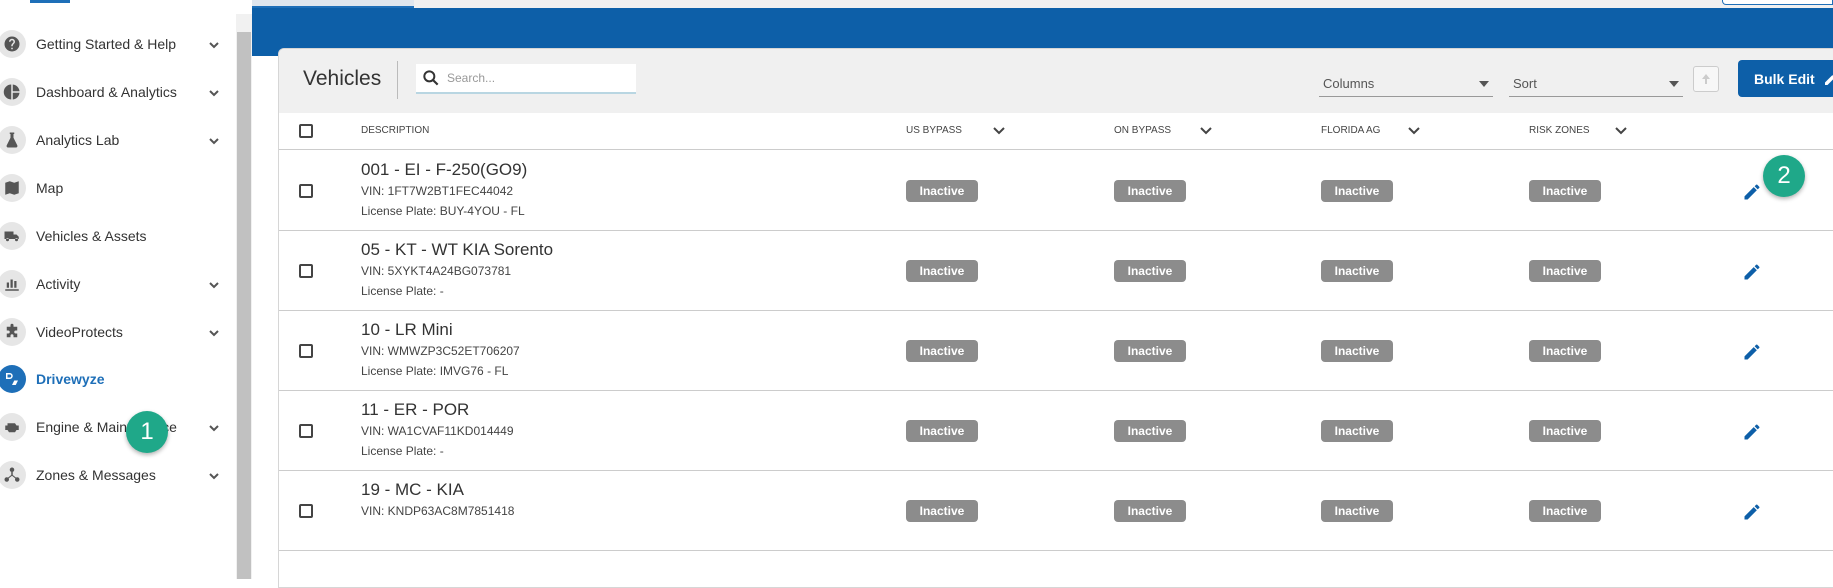 This screenshot has height=588, width=1833. I want to click on sidebar-item-analytics-lab: Analytics Lab, so click(118, 140).